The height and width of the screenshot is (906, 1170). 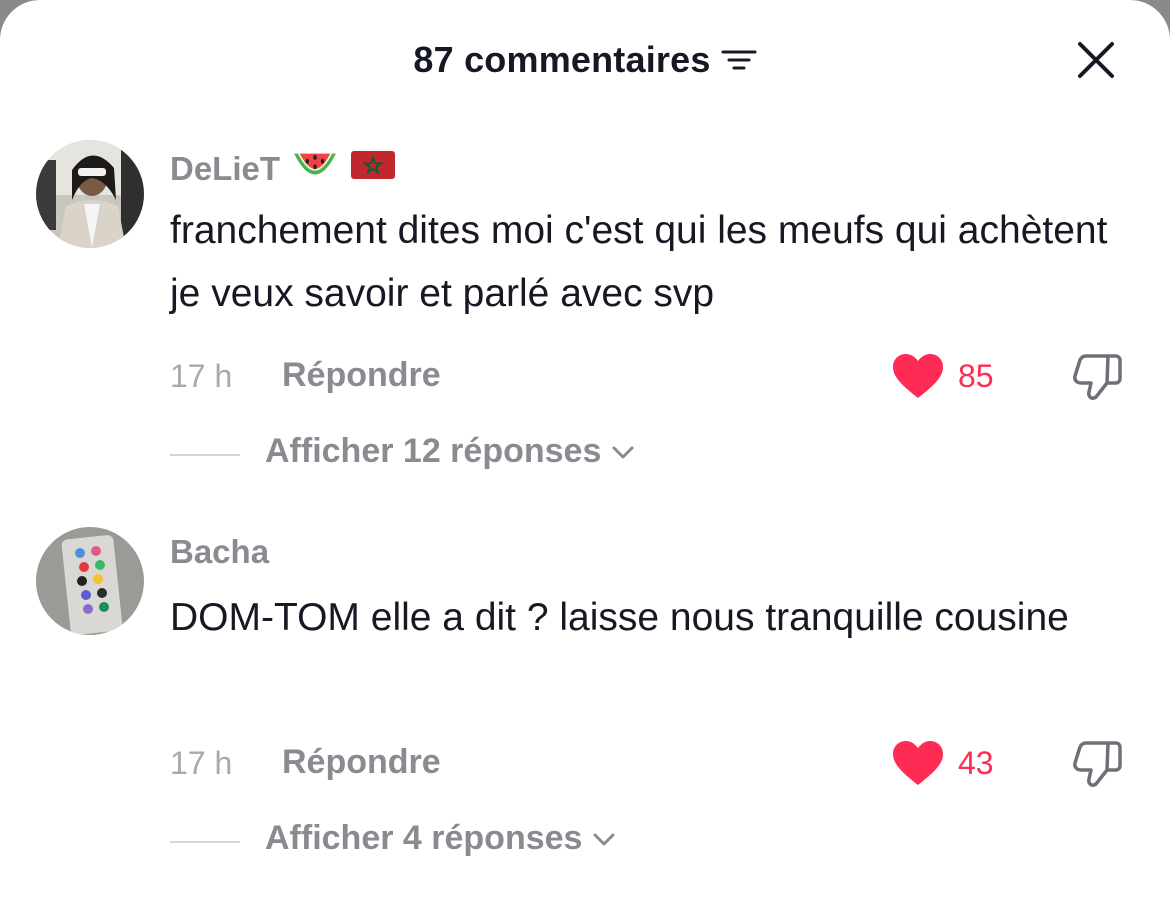 I want to click on comments-header: 87 commentaires, so click(x=585, y=60).